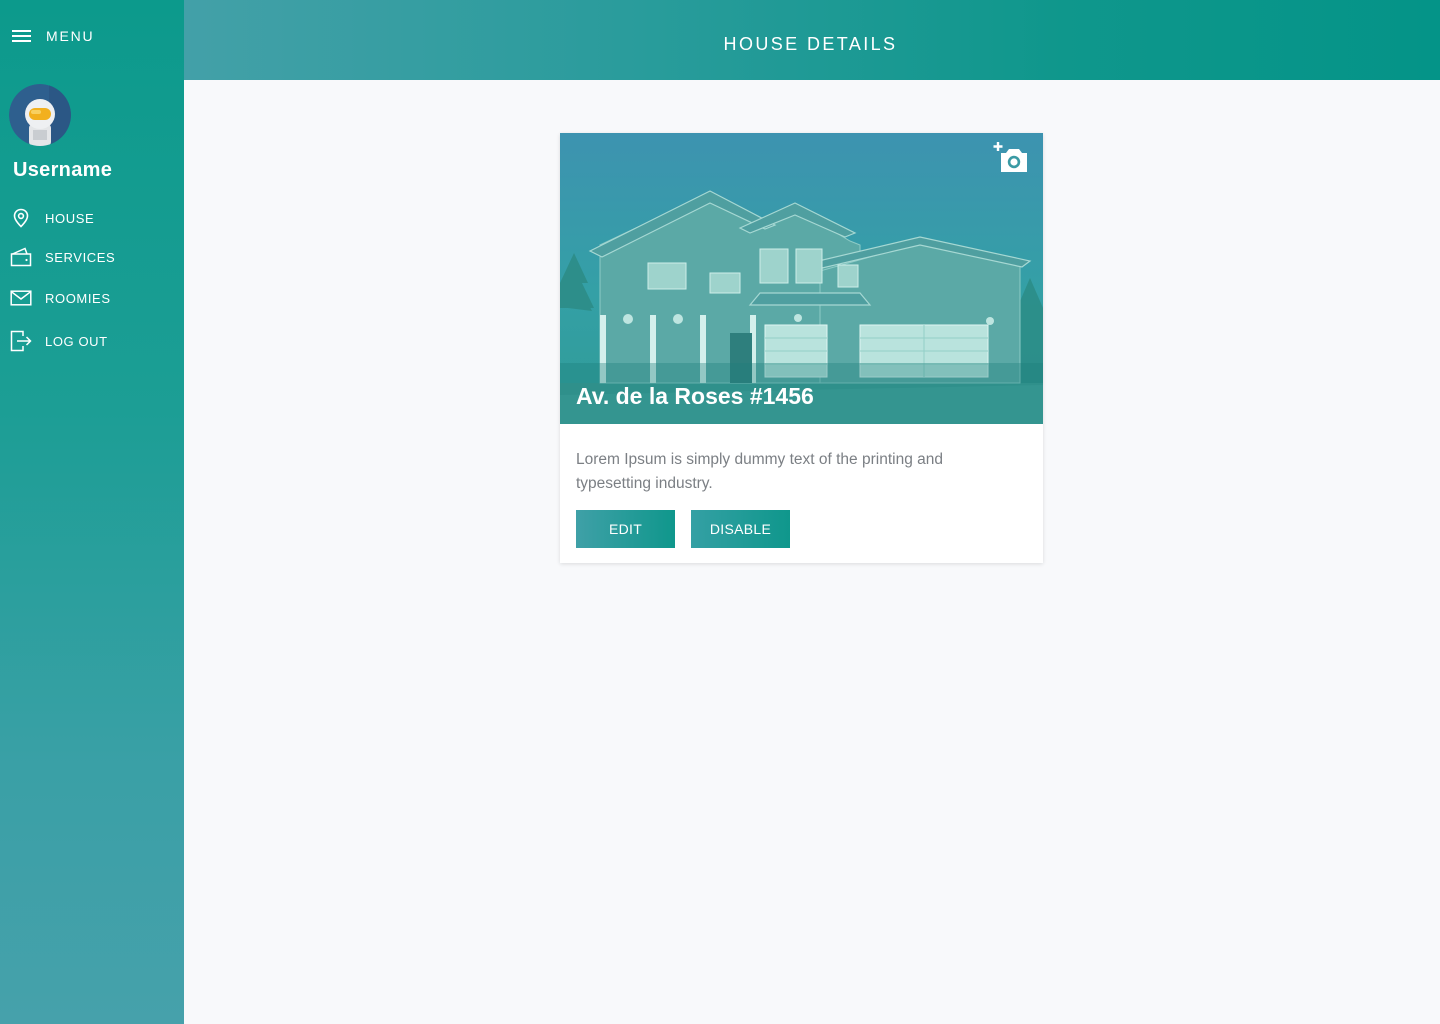 Image resolution: width=1440 pixels, height=1024 pixels. I want to click on sidebar-item-house: HOUSE, so click(52, 218).